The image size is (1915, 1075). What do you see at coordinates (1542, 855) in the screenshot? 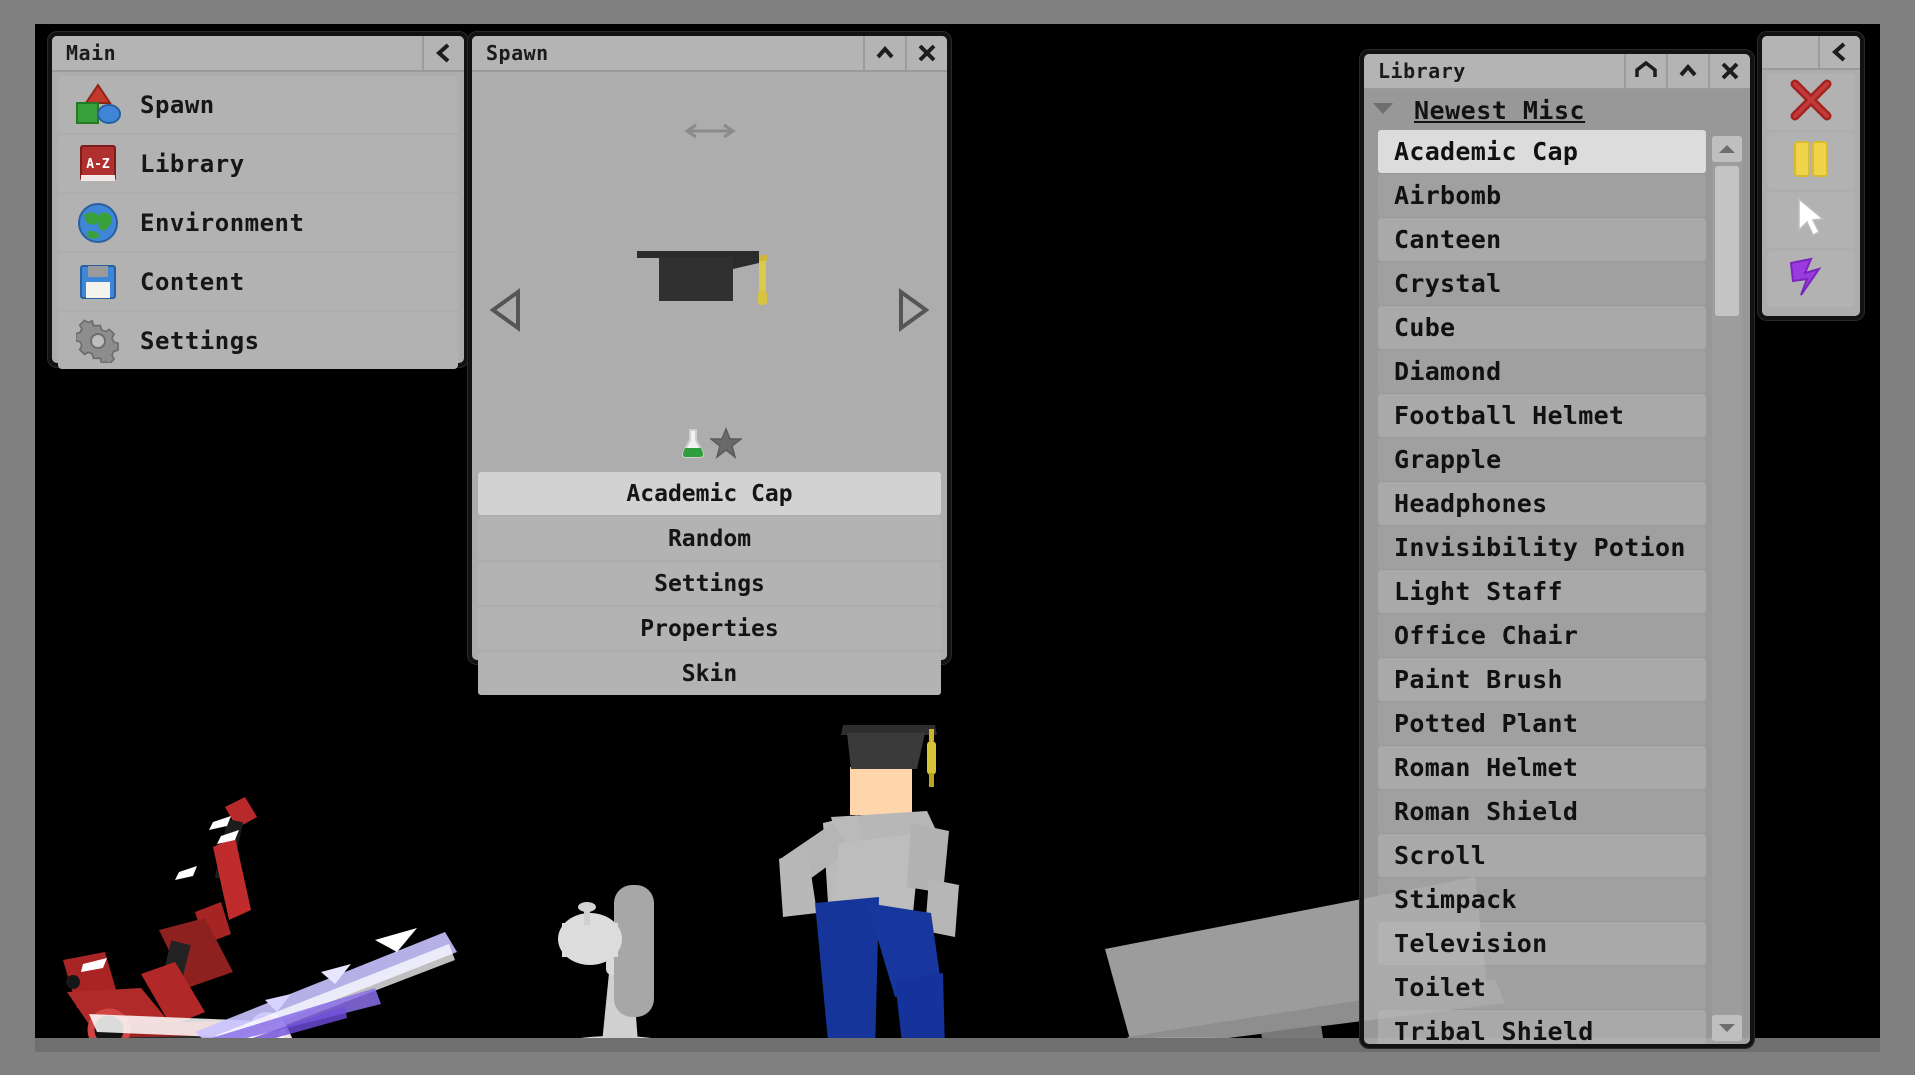
I see `list-item: Scroll` at bounding box center [1542, 855].